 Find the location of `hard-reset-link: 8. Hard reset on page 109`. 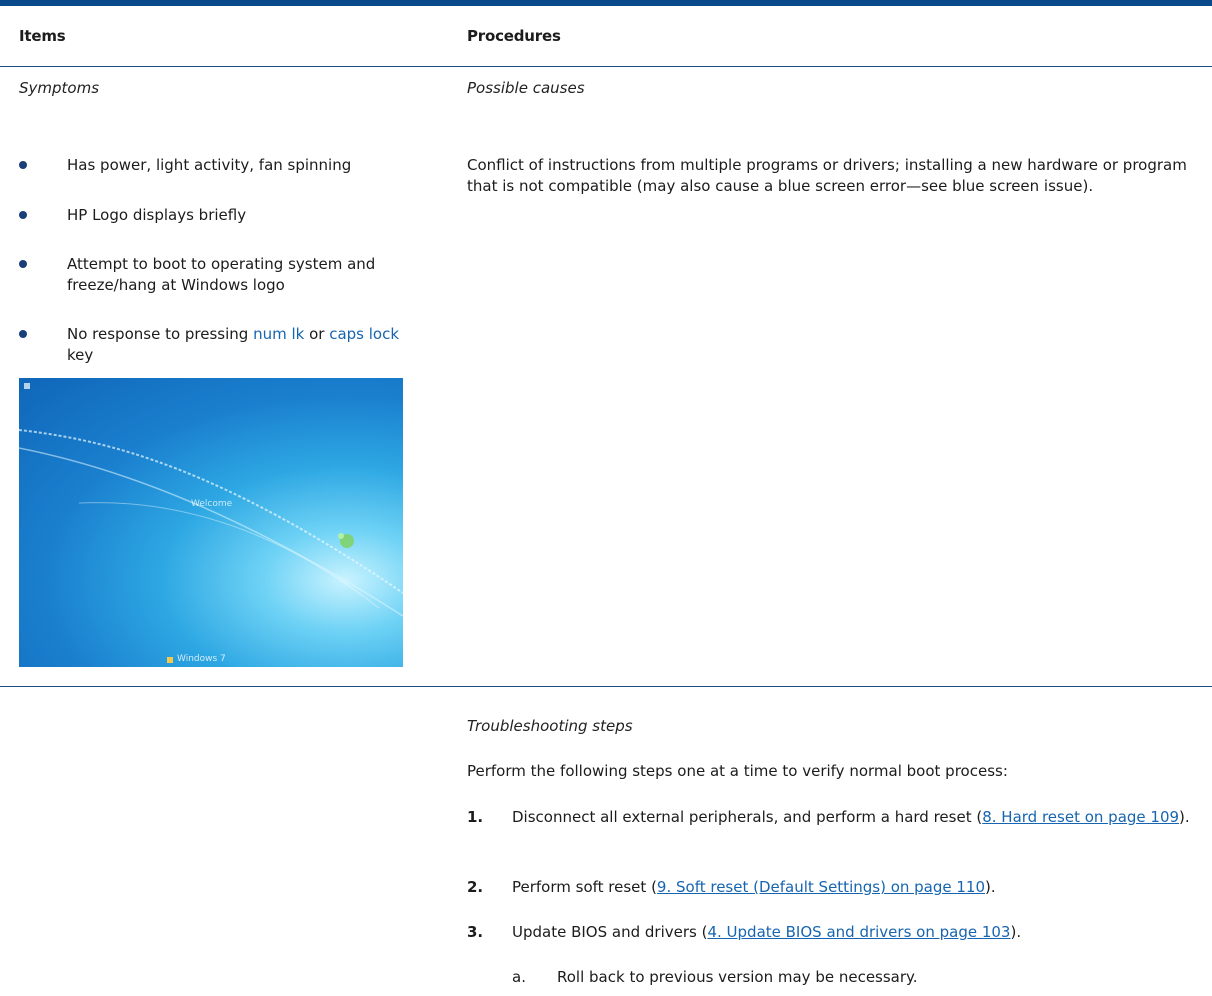

hard-reset-link: 8. Hard reset on page 109 is located at coordinates (1080, 817).